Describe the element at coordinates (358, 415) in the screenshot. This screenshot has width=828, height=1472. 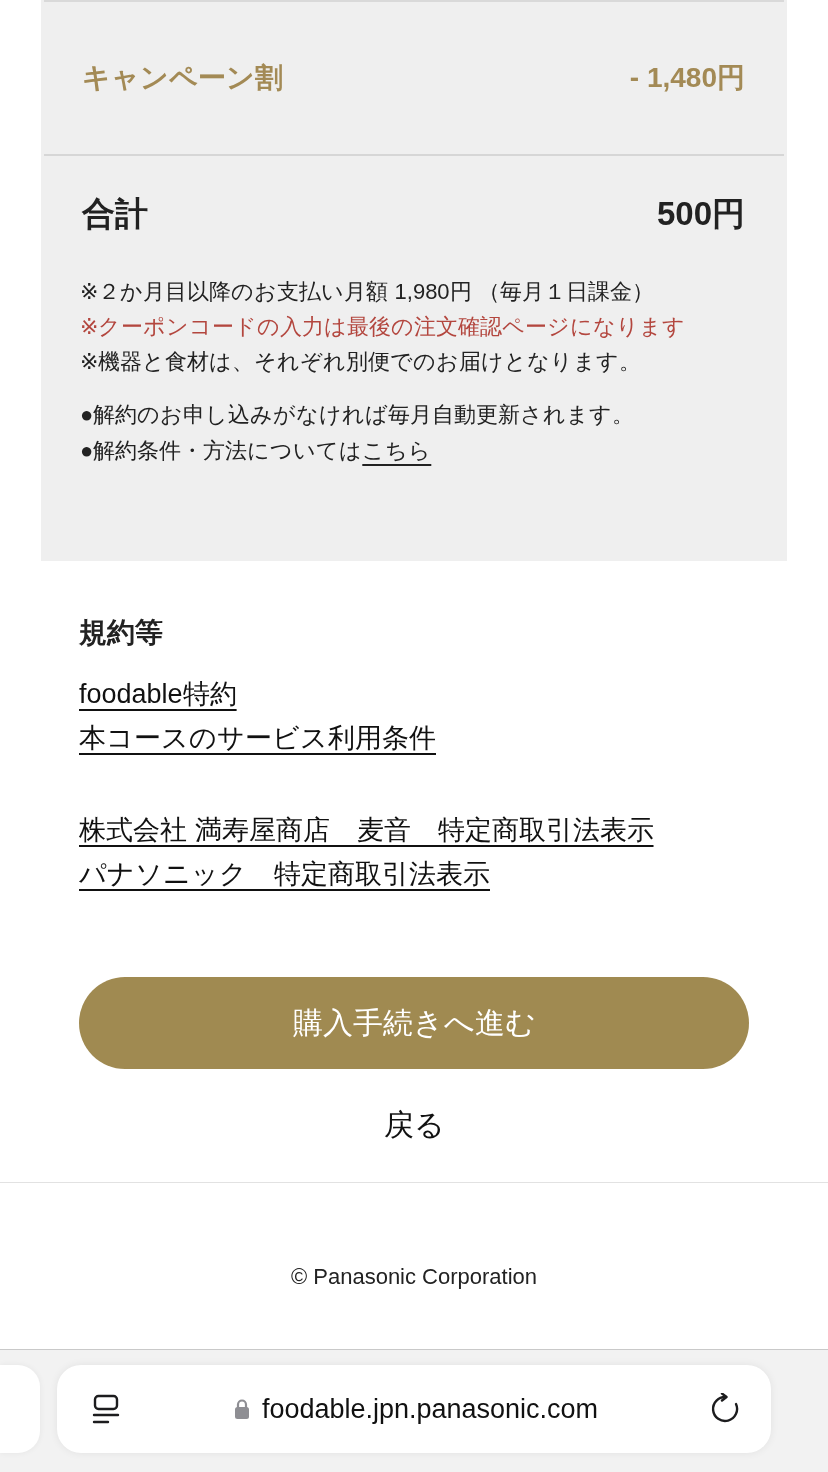
I see `bullet-note: ●解約のお申し込みがなければ毎月自動更新されます。` at that location.